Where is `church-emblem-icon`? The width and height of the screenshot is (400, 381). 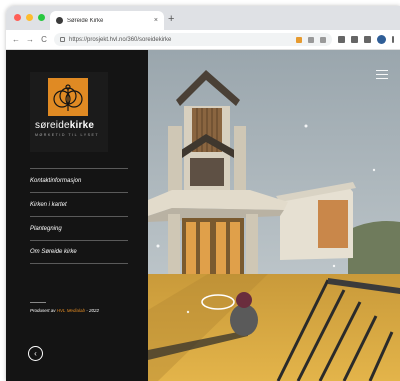
church-emblem-icon is located at coordinates (68, 97).